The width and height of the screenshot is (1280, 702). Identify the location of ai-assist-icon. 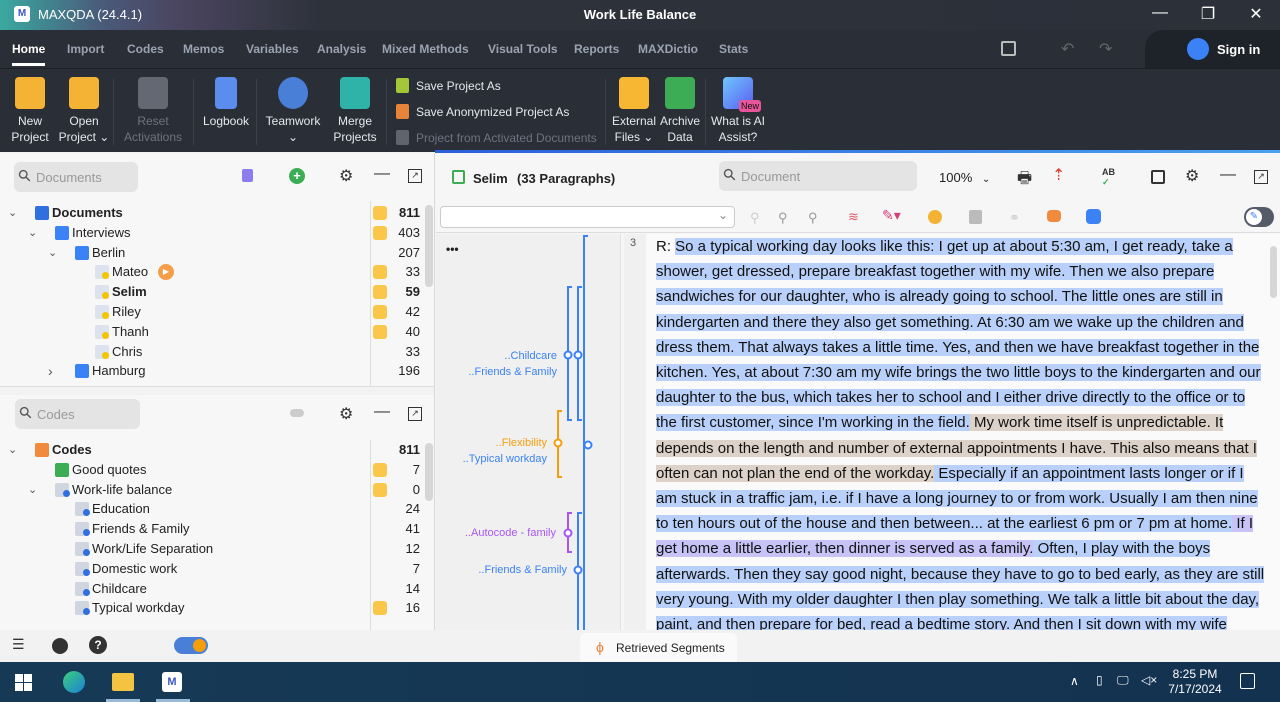
(1093, 216).